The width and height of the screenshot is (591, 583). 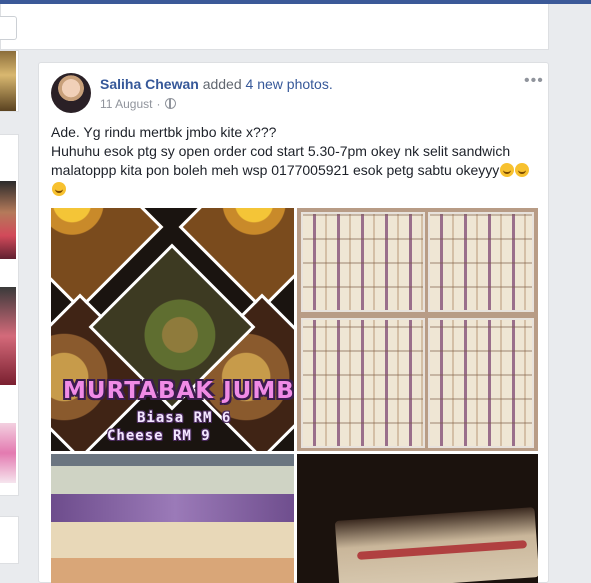 What do you see at coordinates (159, 436) in the screenshot?
I see `price-cheese-label: Cheese RM 9` at bounding box center [159, 436].